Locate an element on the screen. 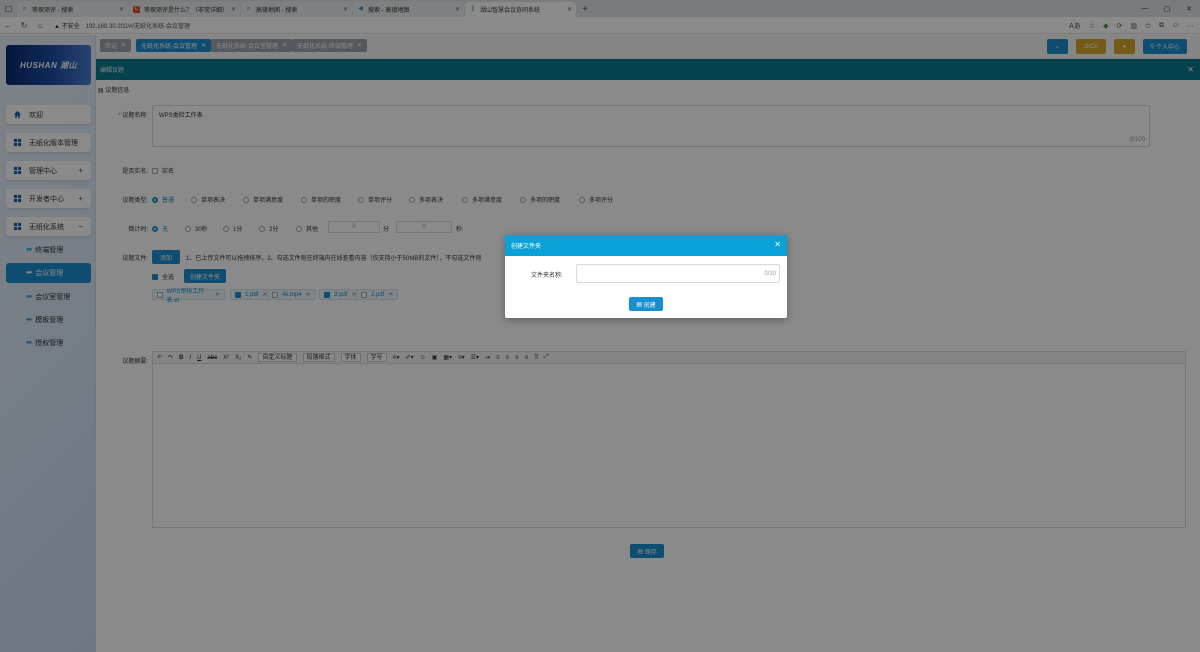 This screenshot has width=1200, height=652. save-icon: ▤ is located at coordinates (639, 304).